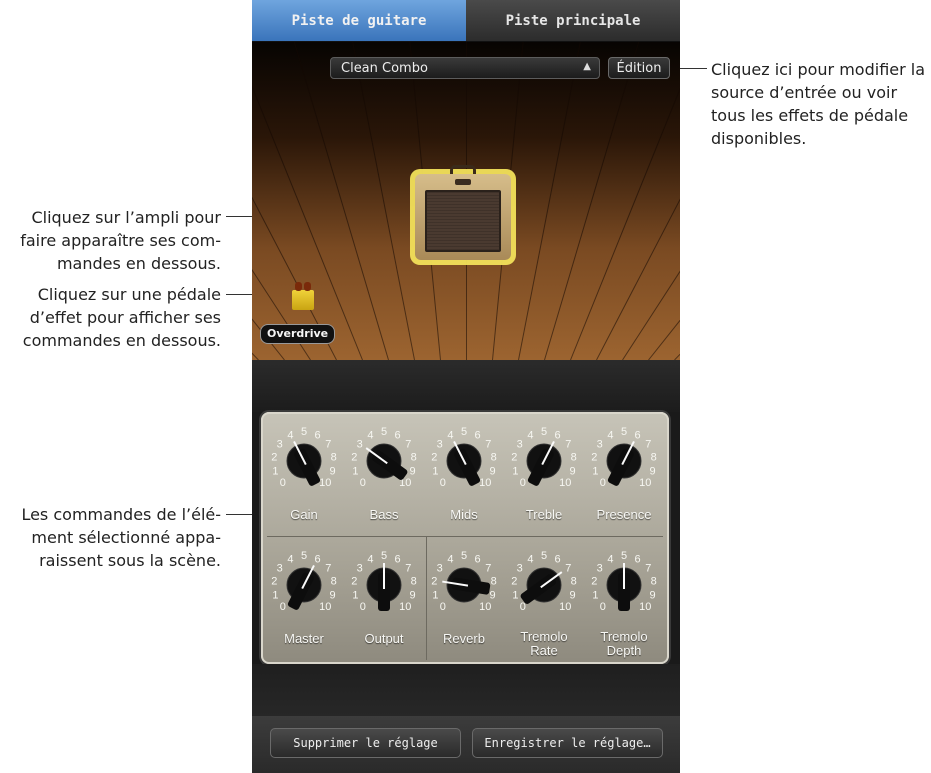 The height and width of the screenshot is (773, 931). What do you see at coordinates (464, 638) in the screenshot?
I see `knob-label: Reverb` at bounding box center [464, 638].